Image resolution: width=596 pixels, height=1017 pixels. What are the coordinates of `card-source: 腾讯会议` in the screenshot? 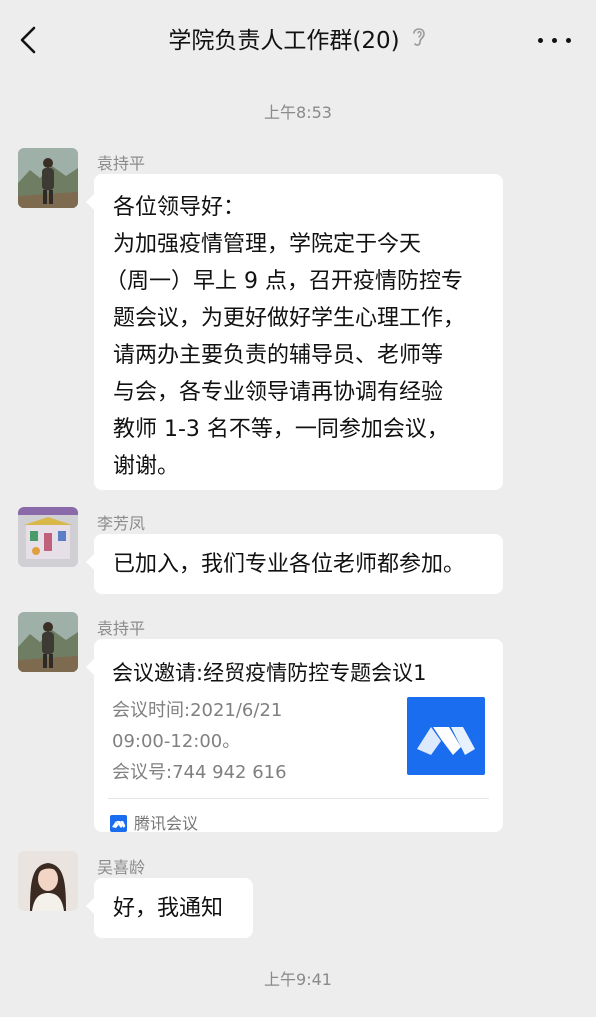 It's located at (154, 823).